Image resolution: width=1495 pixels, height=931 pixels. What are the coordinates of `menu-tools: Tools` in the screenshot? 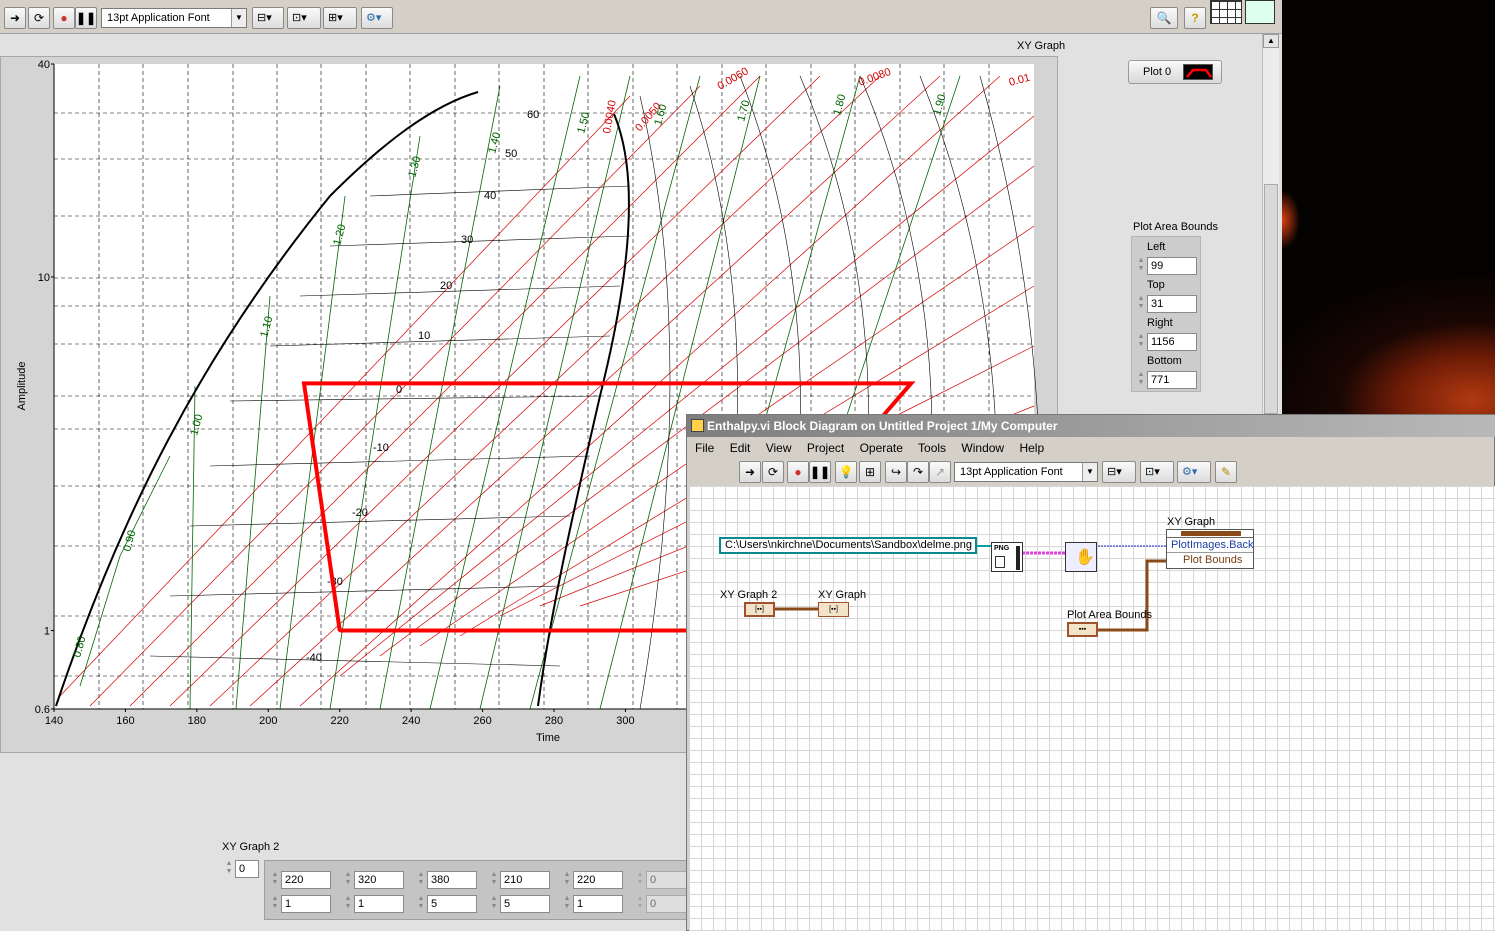 It's located at (932, 448).